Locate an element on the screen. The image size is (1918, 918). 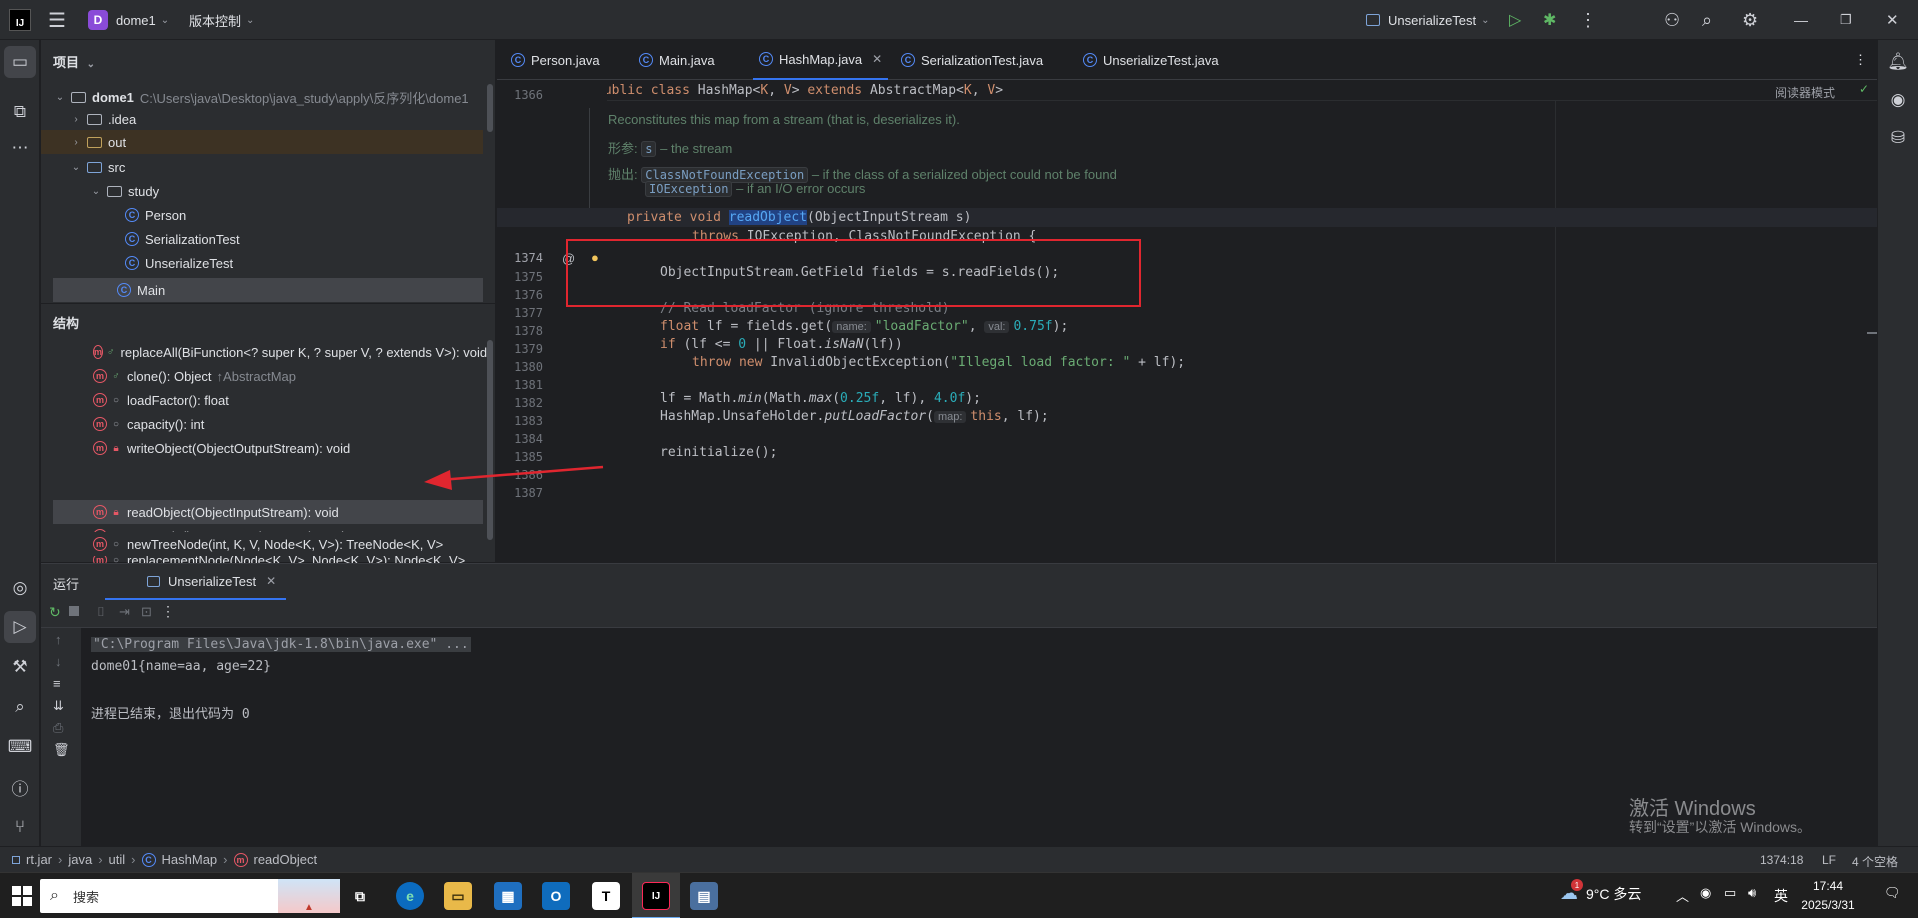
debug-icon: ✱ is located at coordinates (1549, 20).